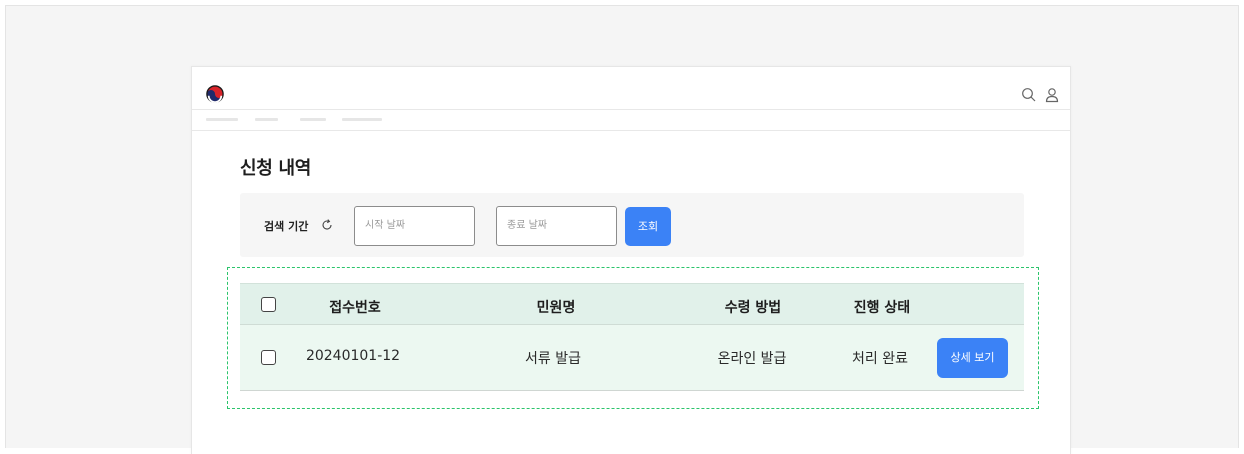 This screenshot has width=1244, height=454. Describe the element at coordinates (355, 308) in the screenshot. I see `column-header-receipt-no: 접수번호` at that location.